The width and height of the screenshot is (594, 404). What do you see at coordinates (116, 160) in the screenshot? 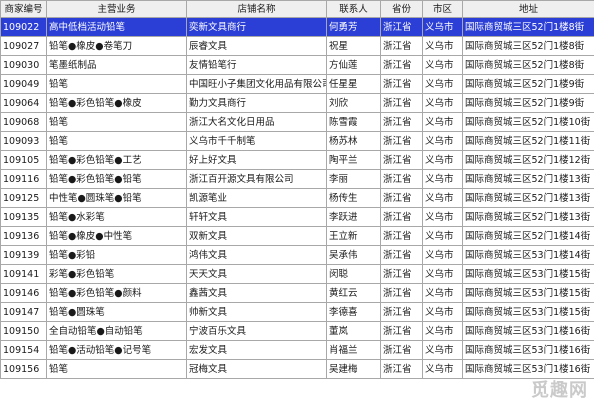
I see `cell-business: 铅笔●彩色铅笔●工艺` at bounding box center [116, 160].